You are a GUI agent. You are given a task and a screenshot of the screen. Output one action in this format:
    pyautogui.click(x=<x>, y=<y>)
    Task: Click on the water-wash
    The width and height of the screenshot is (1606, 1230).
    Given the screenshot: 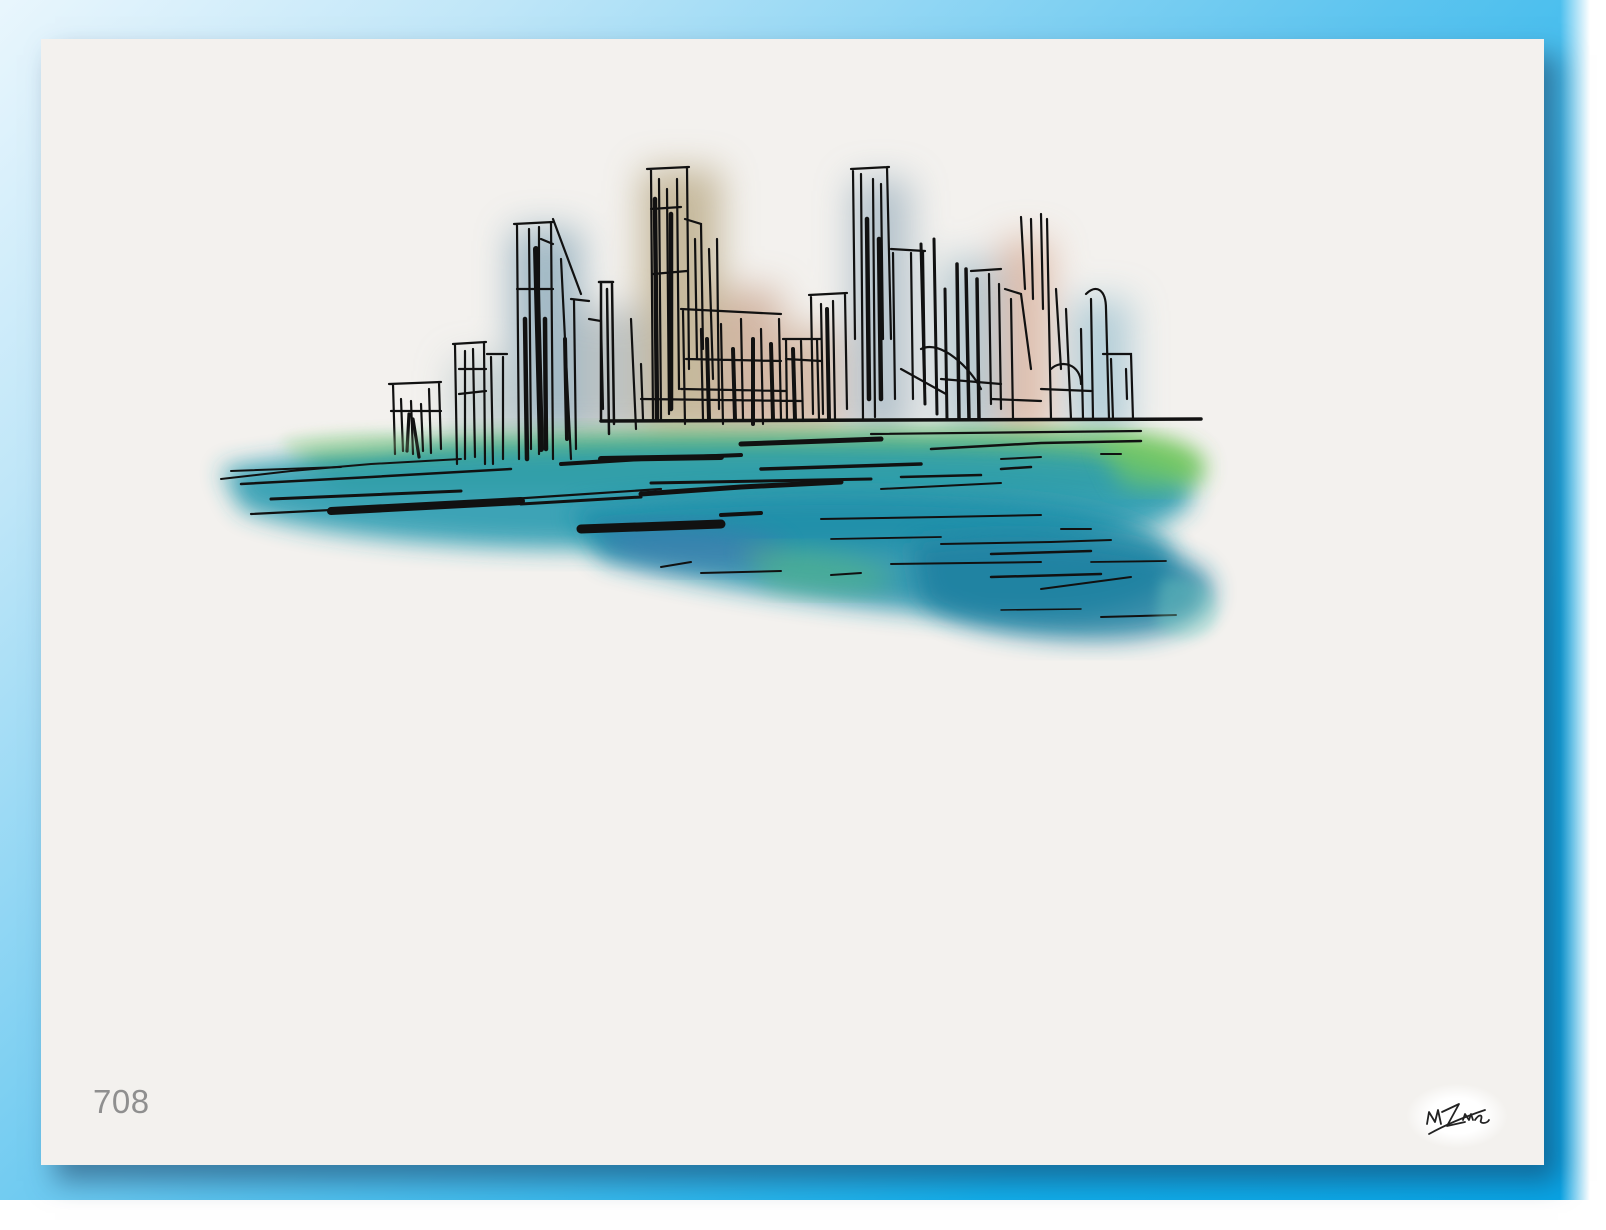 What is the action you would take?
    pyautogui.click(x=717, y=535)
    